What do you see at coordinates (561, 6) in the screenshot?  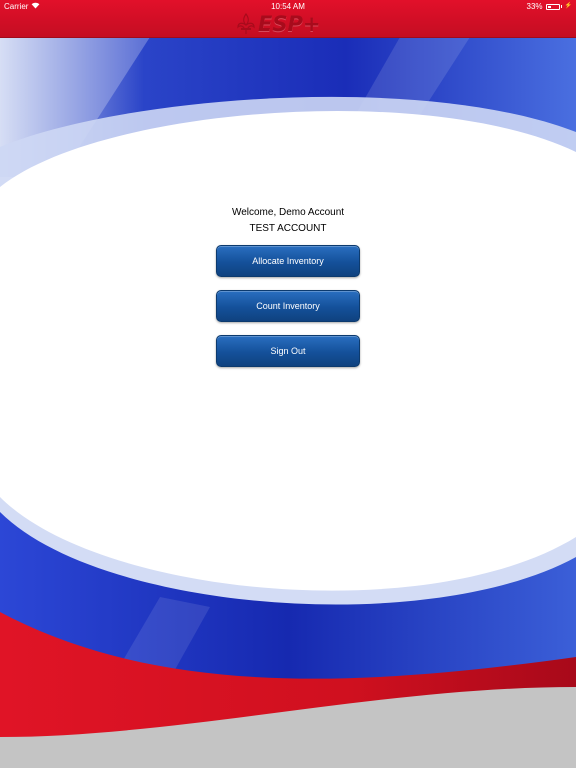 I see `battery-tip` at bounding box center [561, 6].